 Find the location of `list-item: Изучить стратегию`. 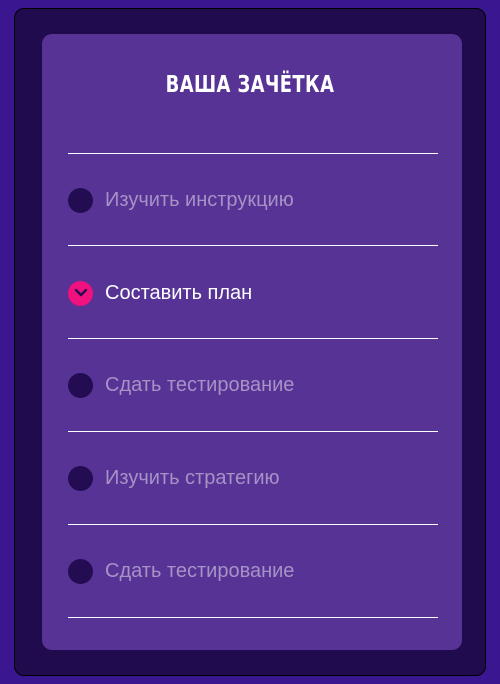

list-item: Изучить стратегию is located at coordinates (253, 478).